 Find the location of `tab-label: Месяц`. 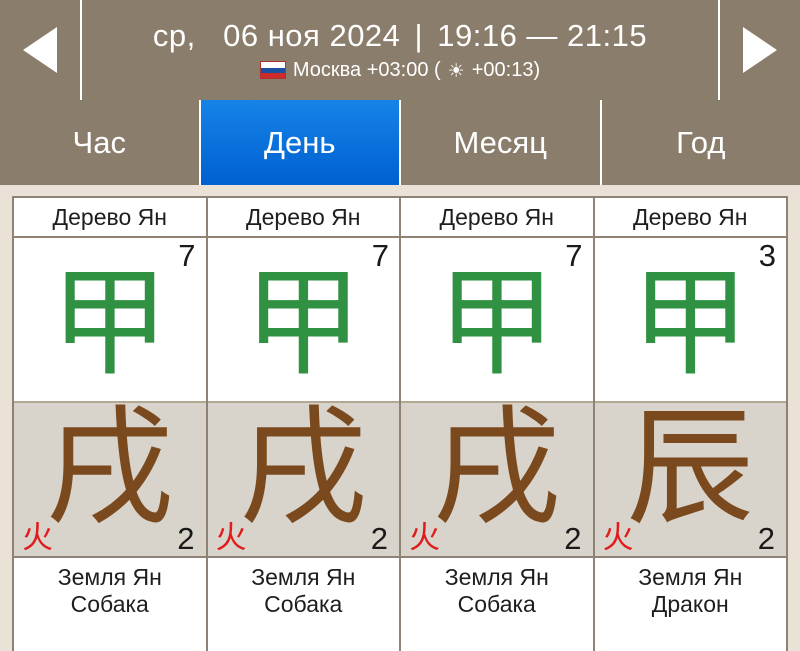

tab-label: Месяц is located at coordinates (500, 142).